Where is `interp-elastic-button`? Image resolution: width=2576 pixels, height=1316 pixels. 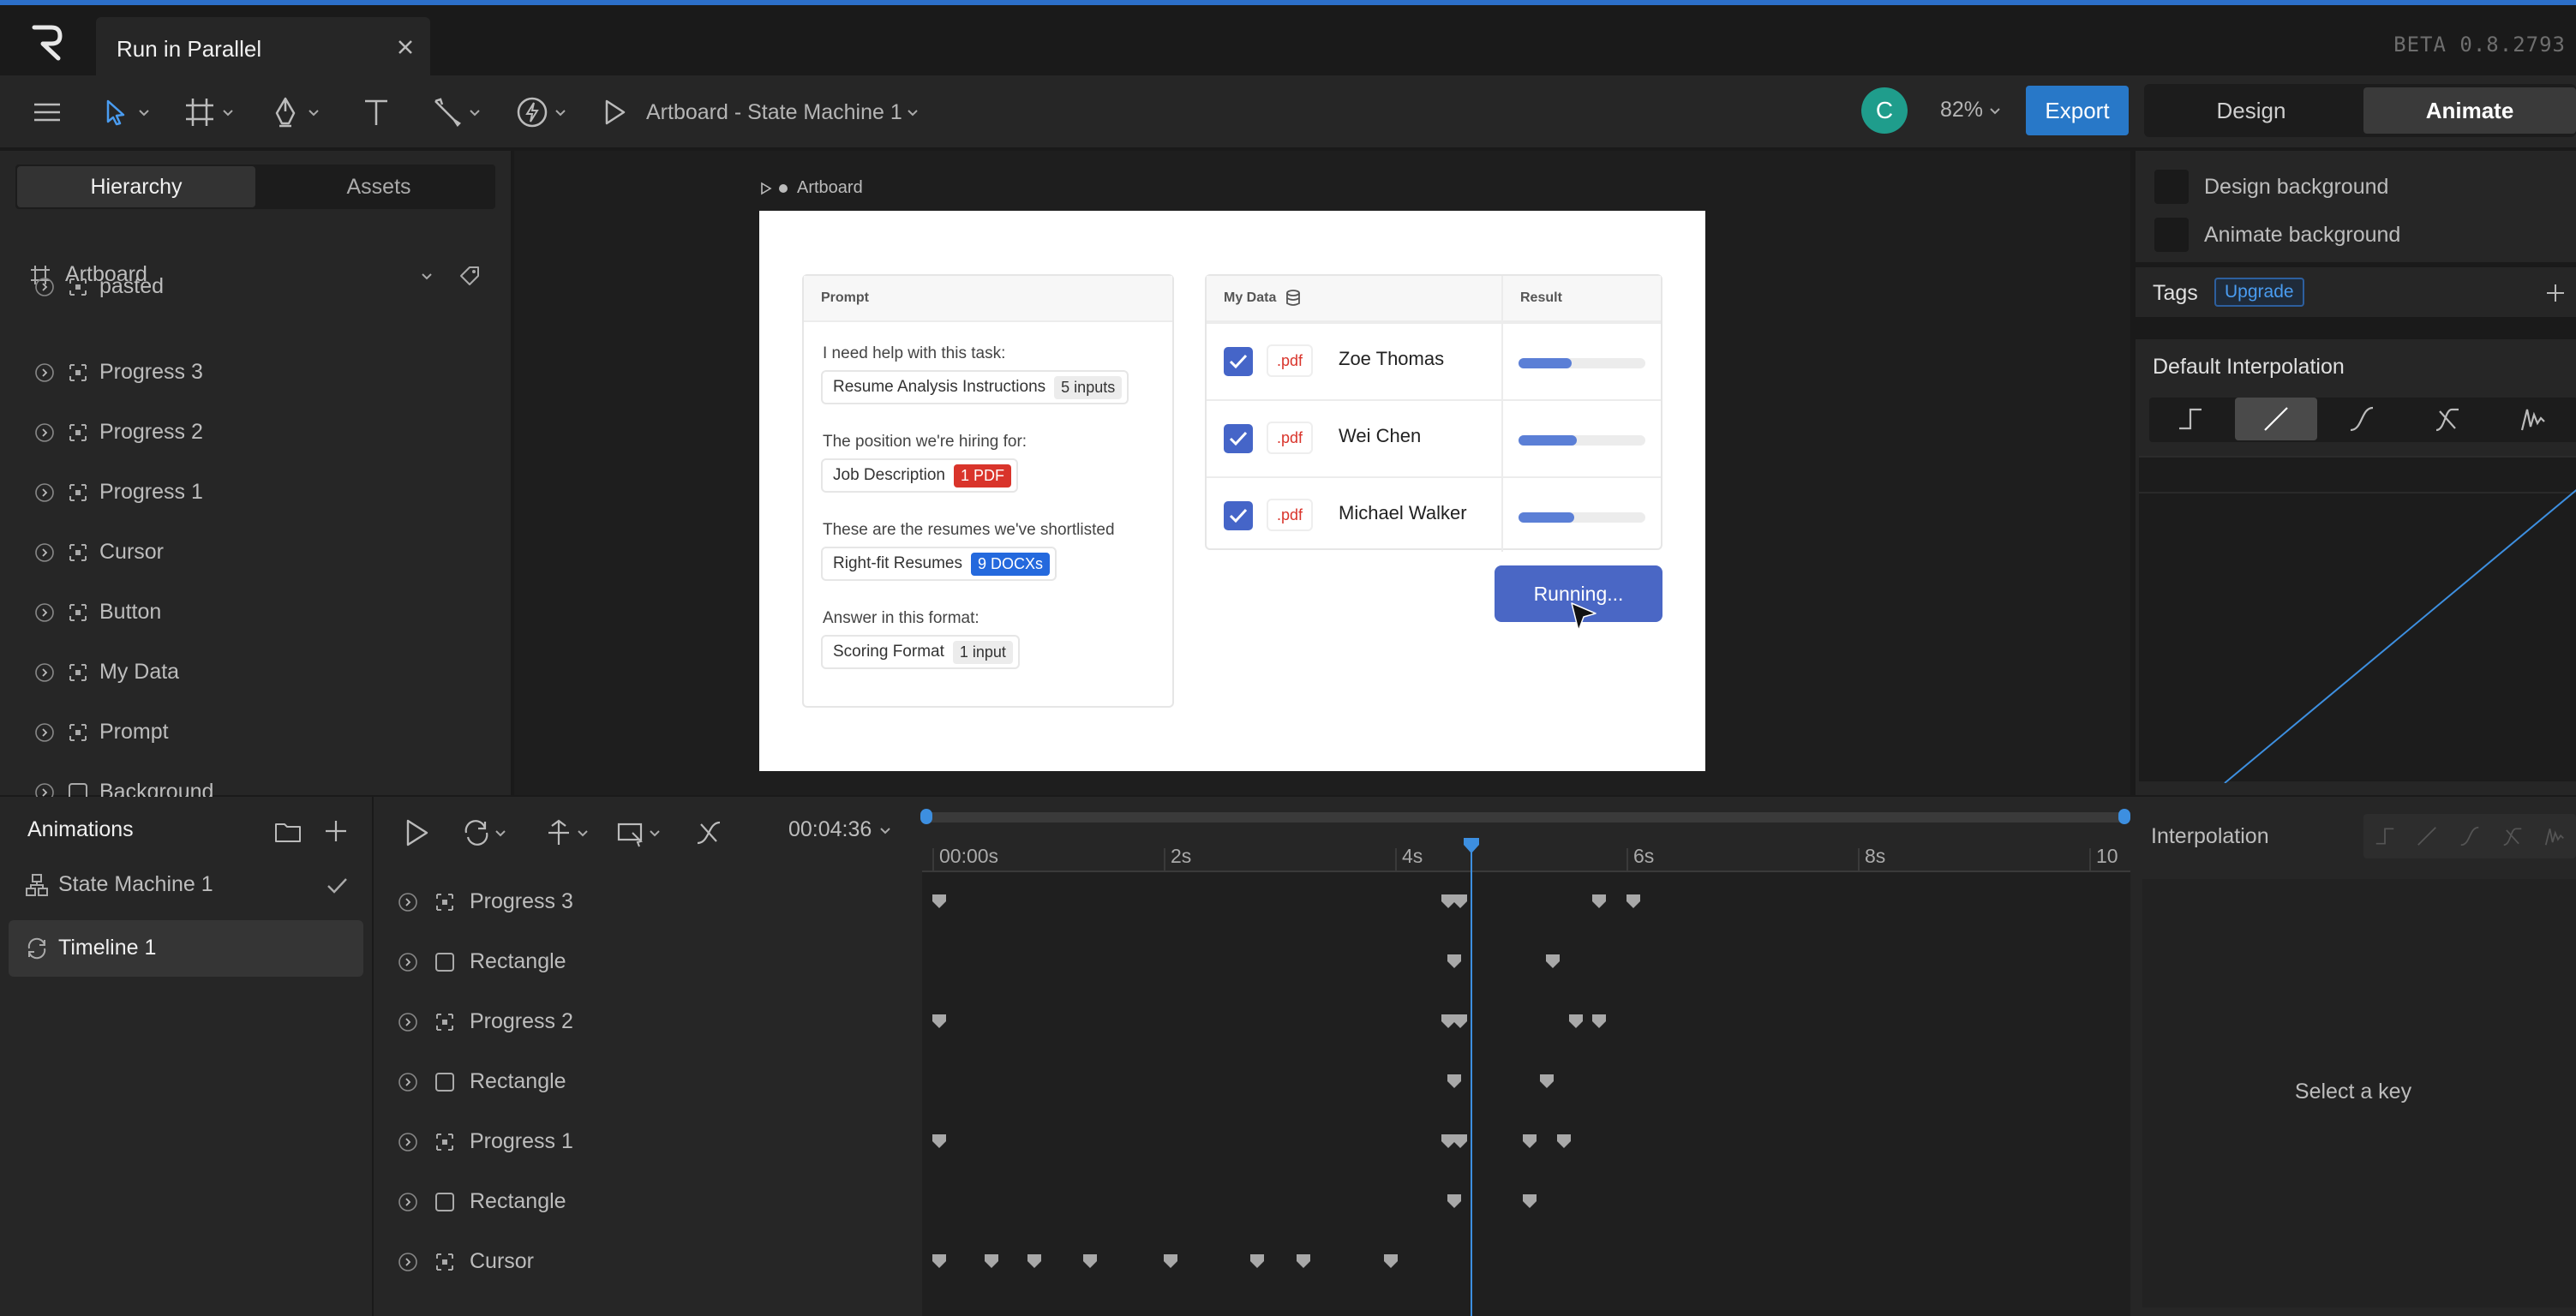 interp-elastic-button is located at coordinates (2447, 419).